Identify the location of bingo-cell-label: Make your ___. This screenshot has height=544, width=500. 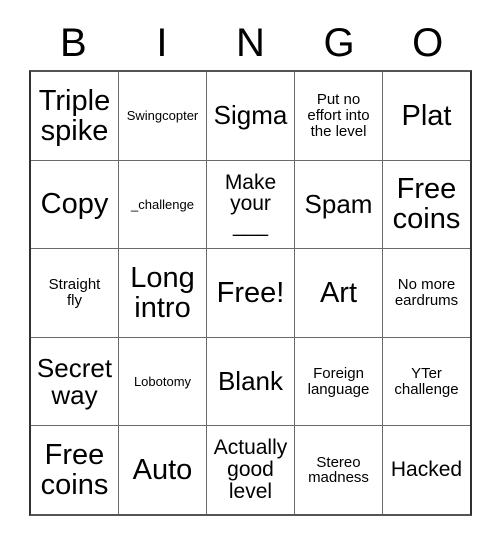
(250, 204).